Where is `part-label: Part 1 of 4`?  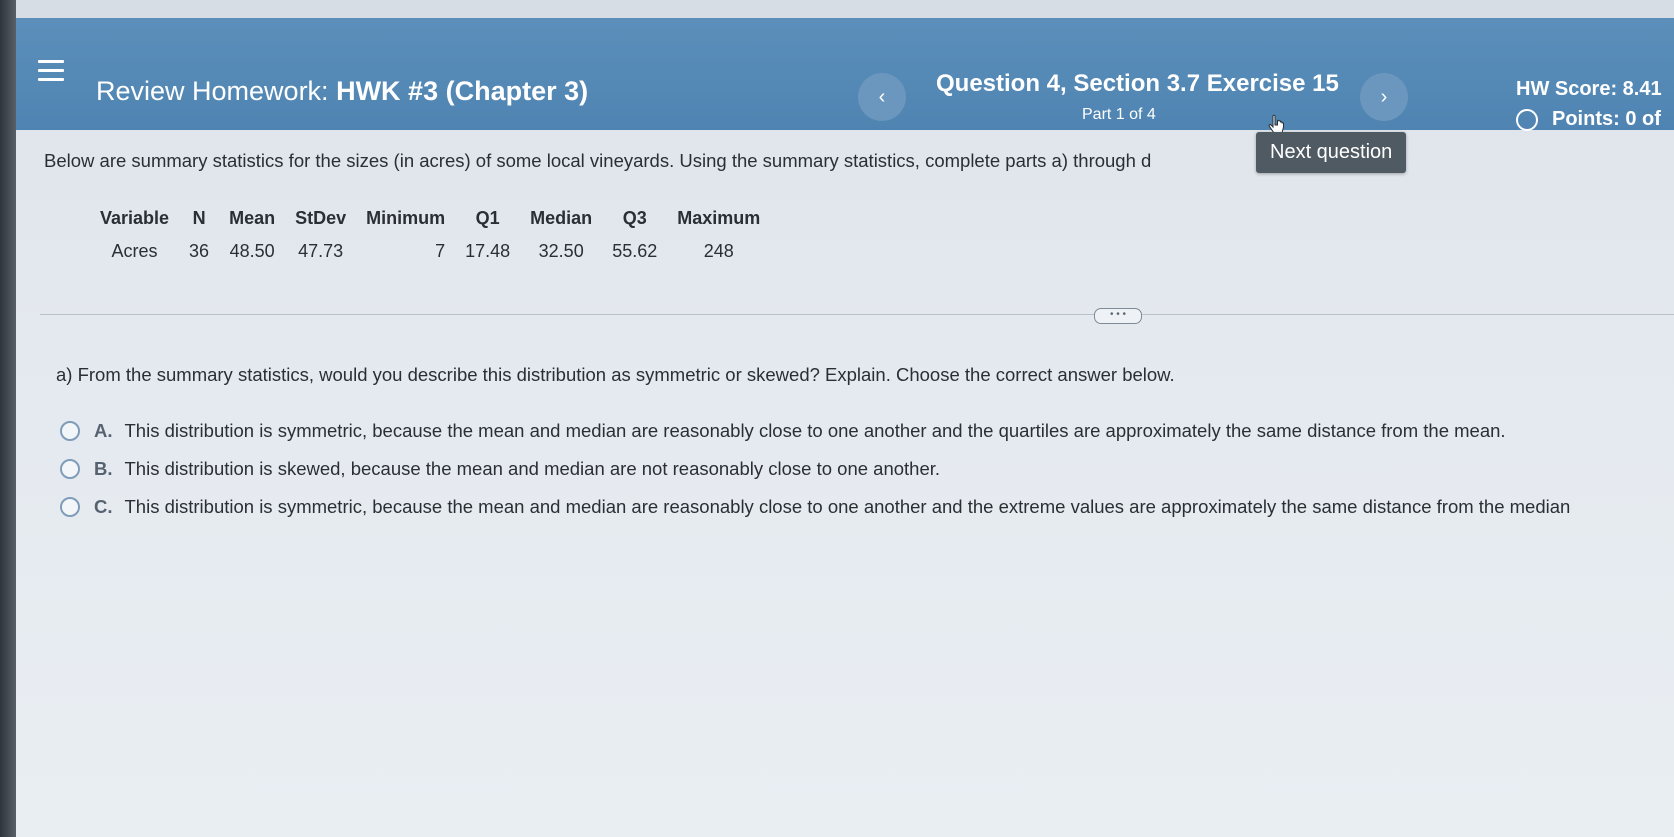 part-label: Part 1 of 4 is located at coordinates (1119, 114).